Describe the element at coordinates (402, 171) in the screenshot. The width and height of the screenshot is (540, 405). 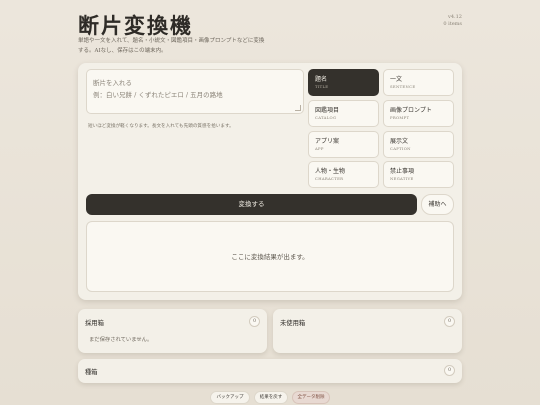
I see `mode-label: 禁止事項` at that location.